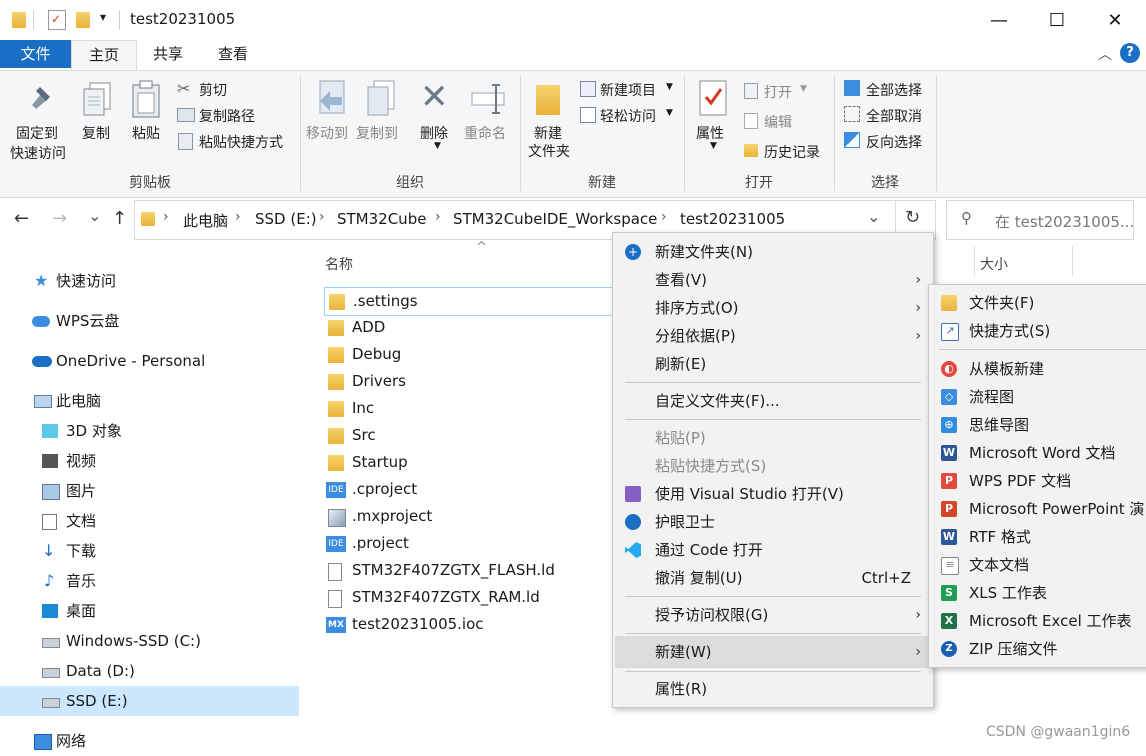  I want to click on delete-button: ✕ 删除 ▼, so click(436, 118).